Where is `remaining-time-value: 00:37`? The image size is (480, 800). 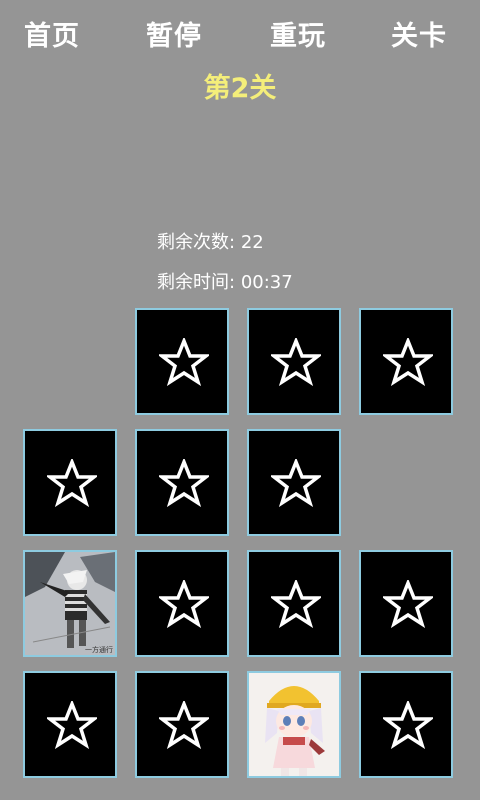 remaining-time-value: 00:37 is located at coordinates (266, 282).